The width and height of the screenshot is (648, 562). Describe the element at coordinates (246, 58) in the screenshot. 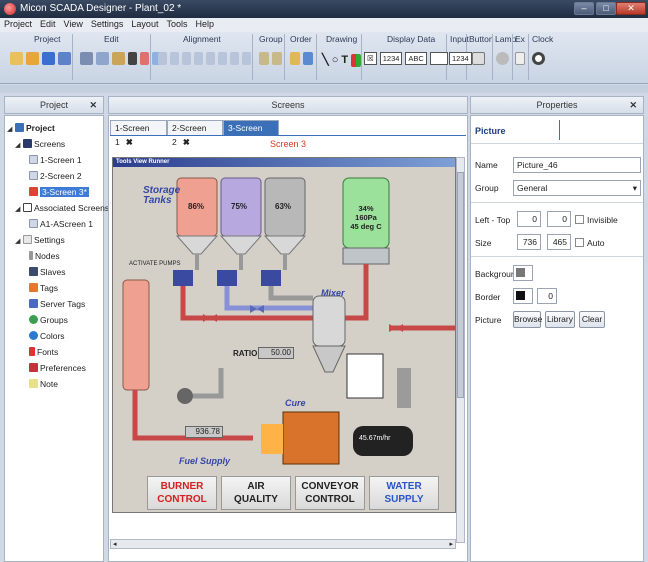

I see `distribute-v-icon` at that location.